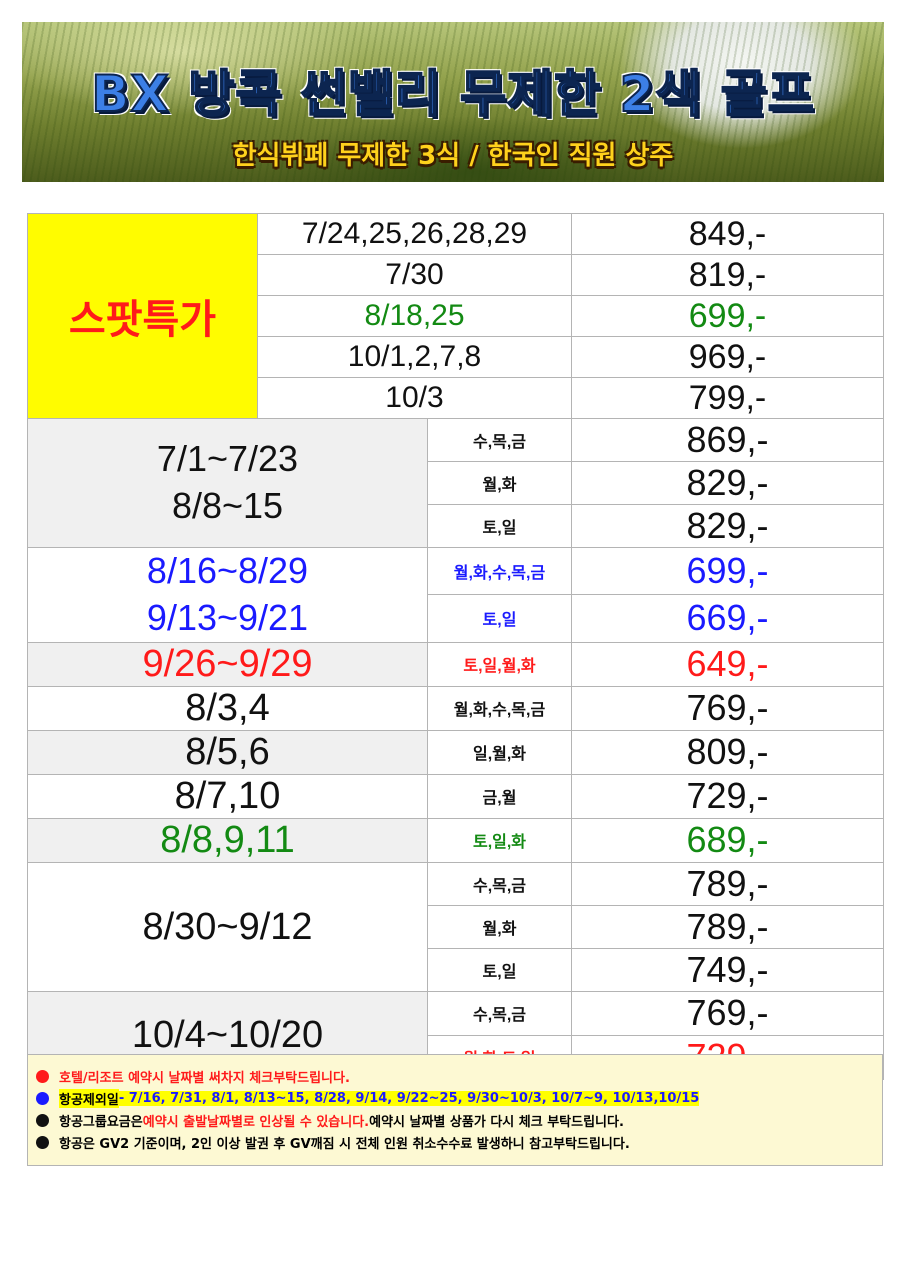 The width and height of the screenshot is (905, 1280). Describe the element at coordinates (727, 969) in the screenshot. I see `price-cell: 749,-` at that location.